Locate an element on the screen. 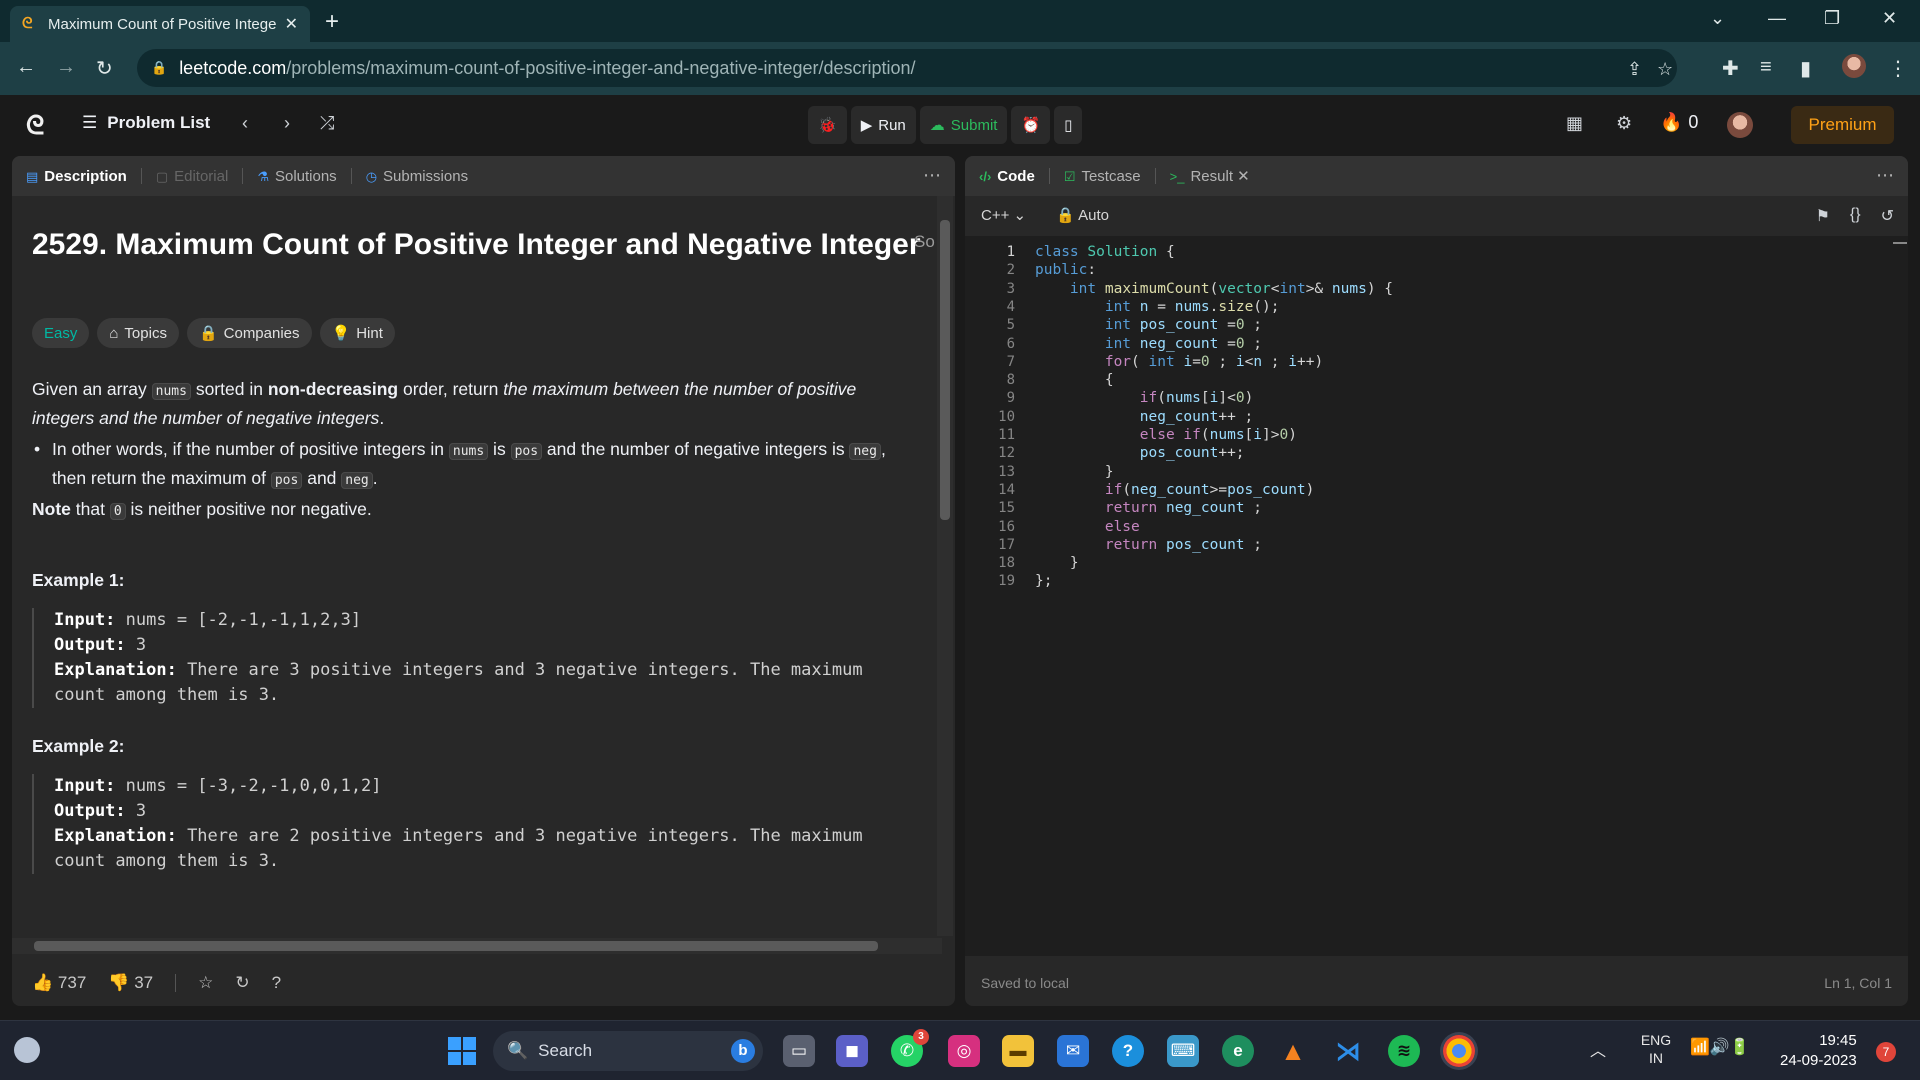 The width and height of the screenshot is (1920, 1080). extensions-icon: ✚ is located at coordinates (1730, 68).